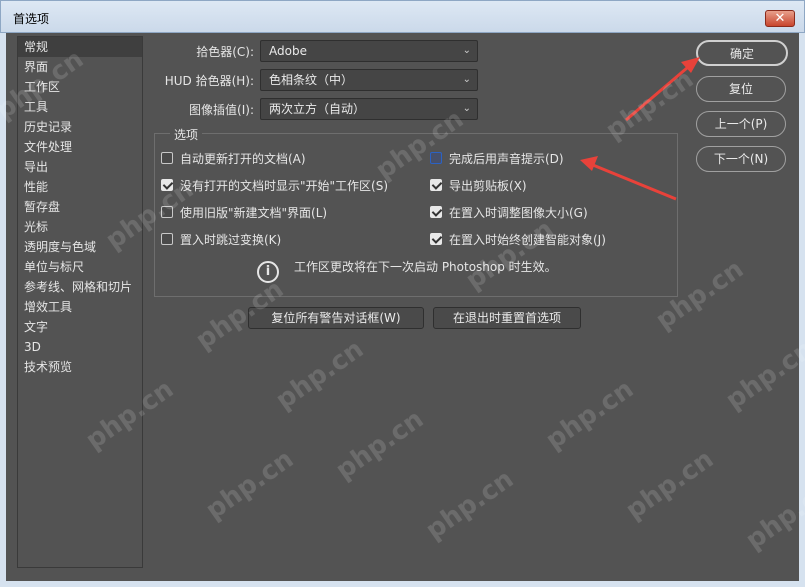 This screenshot has height=587, width=805. What do you see at coordinates (80, 267) in the screenshot?
I see `sidebar-item-units-rulers: 单位与标尺` at bounding box center [80, 267].